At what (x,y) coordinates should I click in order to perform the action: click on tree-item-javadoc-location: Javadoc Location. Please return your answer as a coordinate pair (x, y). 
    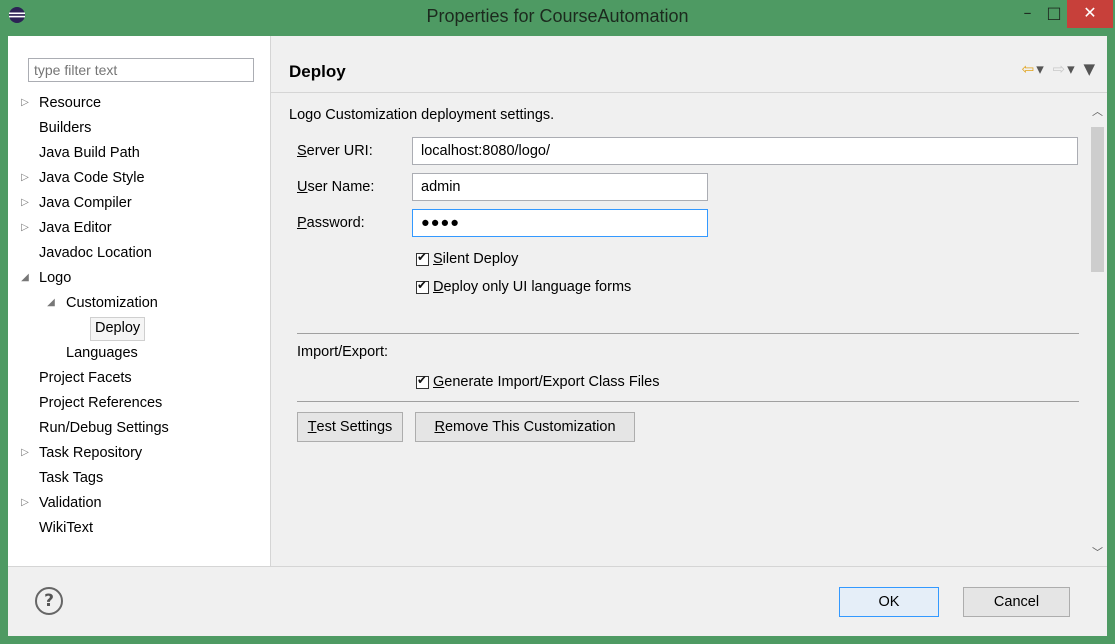
    Looking at the image, I should click on (138, 253).